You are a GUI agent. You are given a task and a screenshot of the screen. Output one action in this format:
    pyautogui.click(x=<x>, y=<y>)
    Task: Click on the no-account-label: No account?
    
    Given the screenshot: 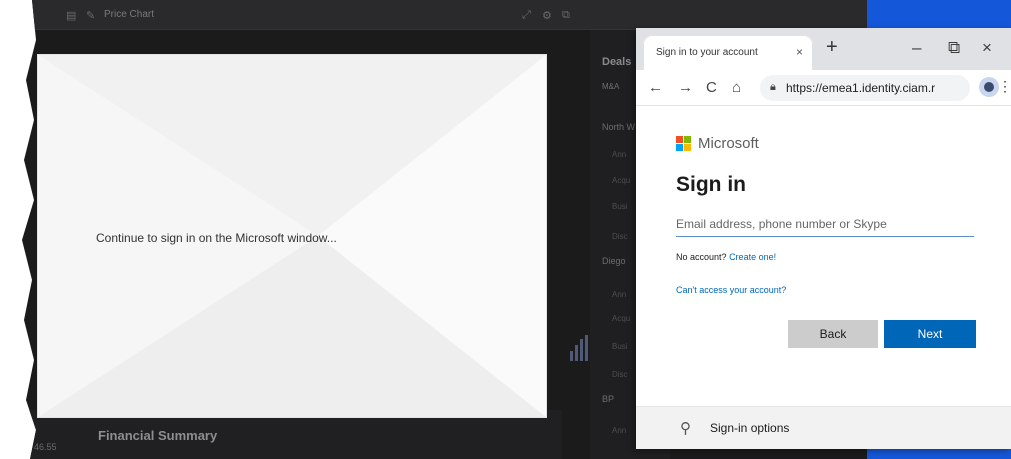 What is the action you would take?
    pyautogui.click(x=701, y=257)
    